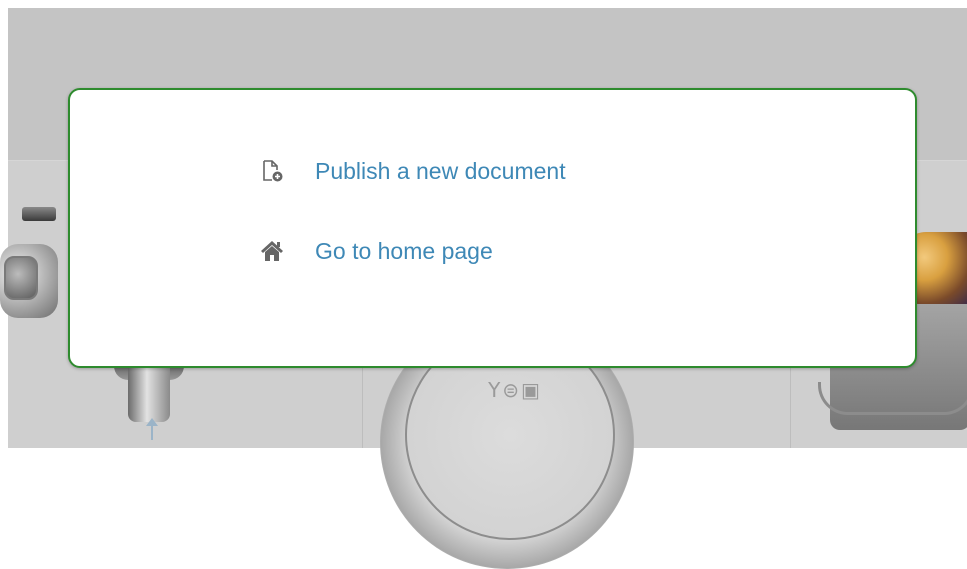  I want to click on spout-graphic, so click(149, 391).